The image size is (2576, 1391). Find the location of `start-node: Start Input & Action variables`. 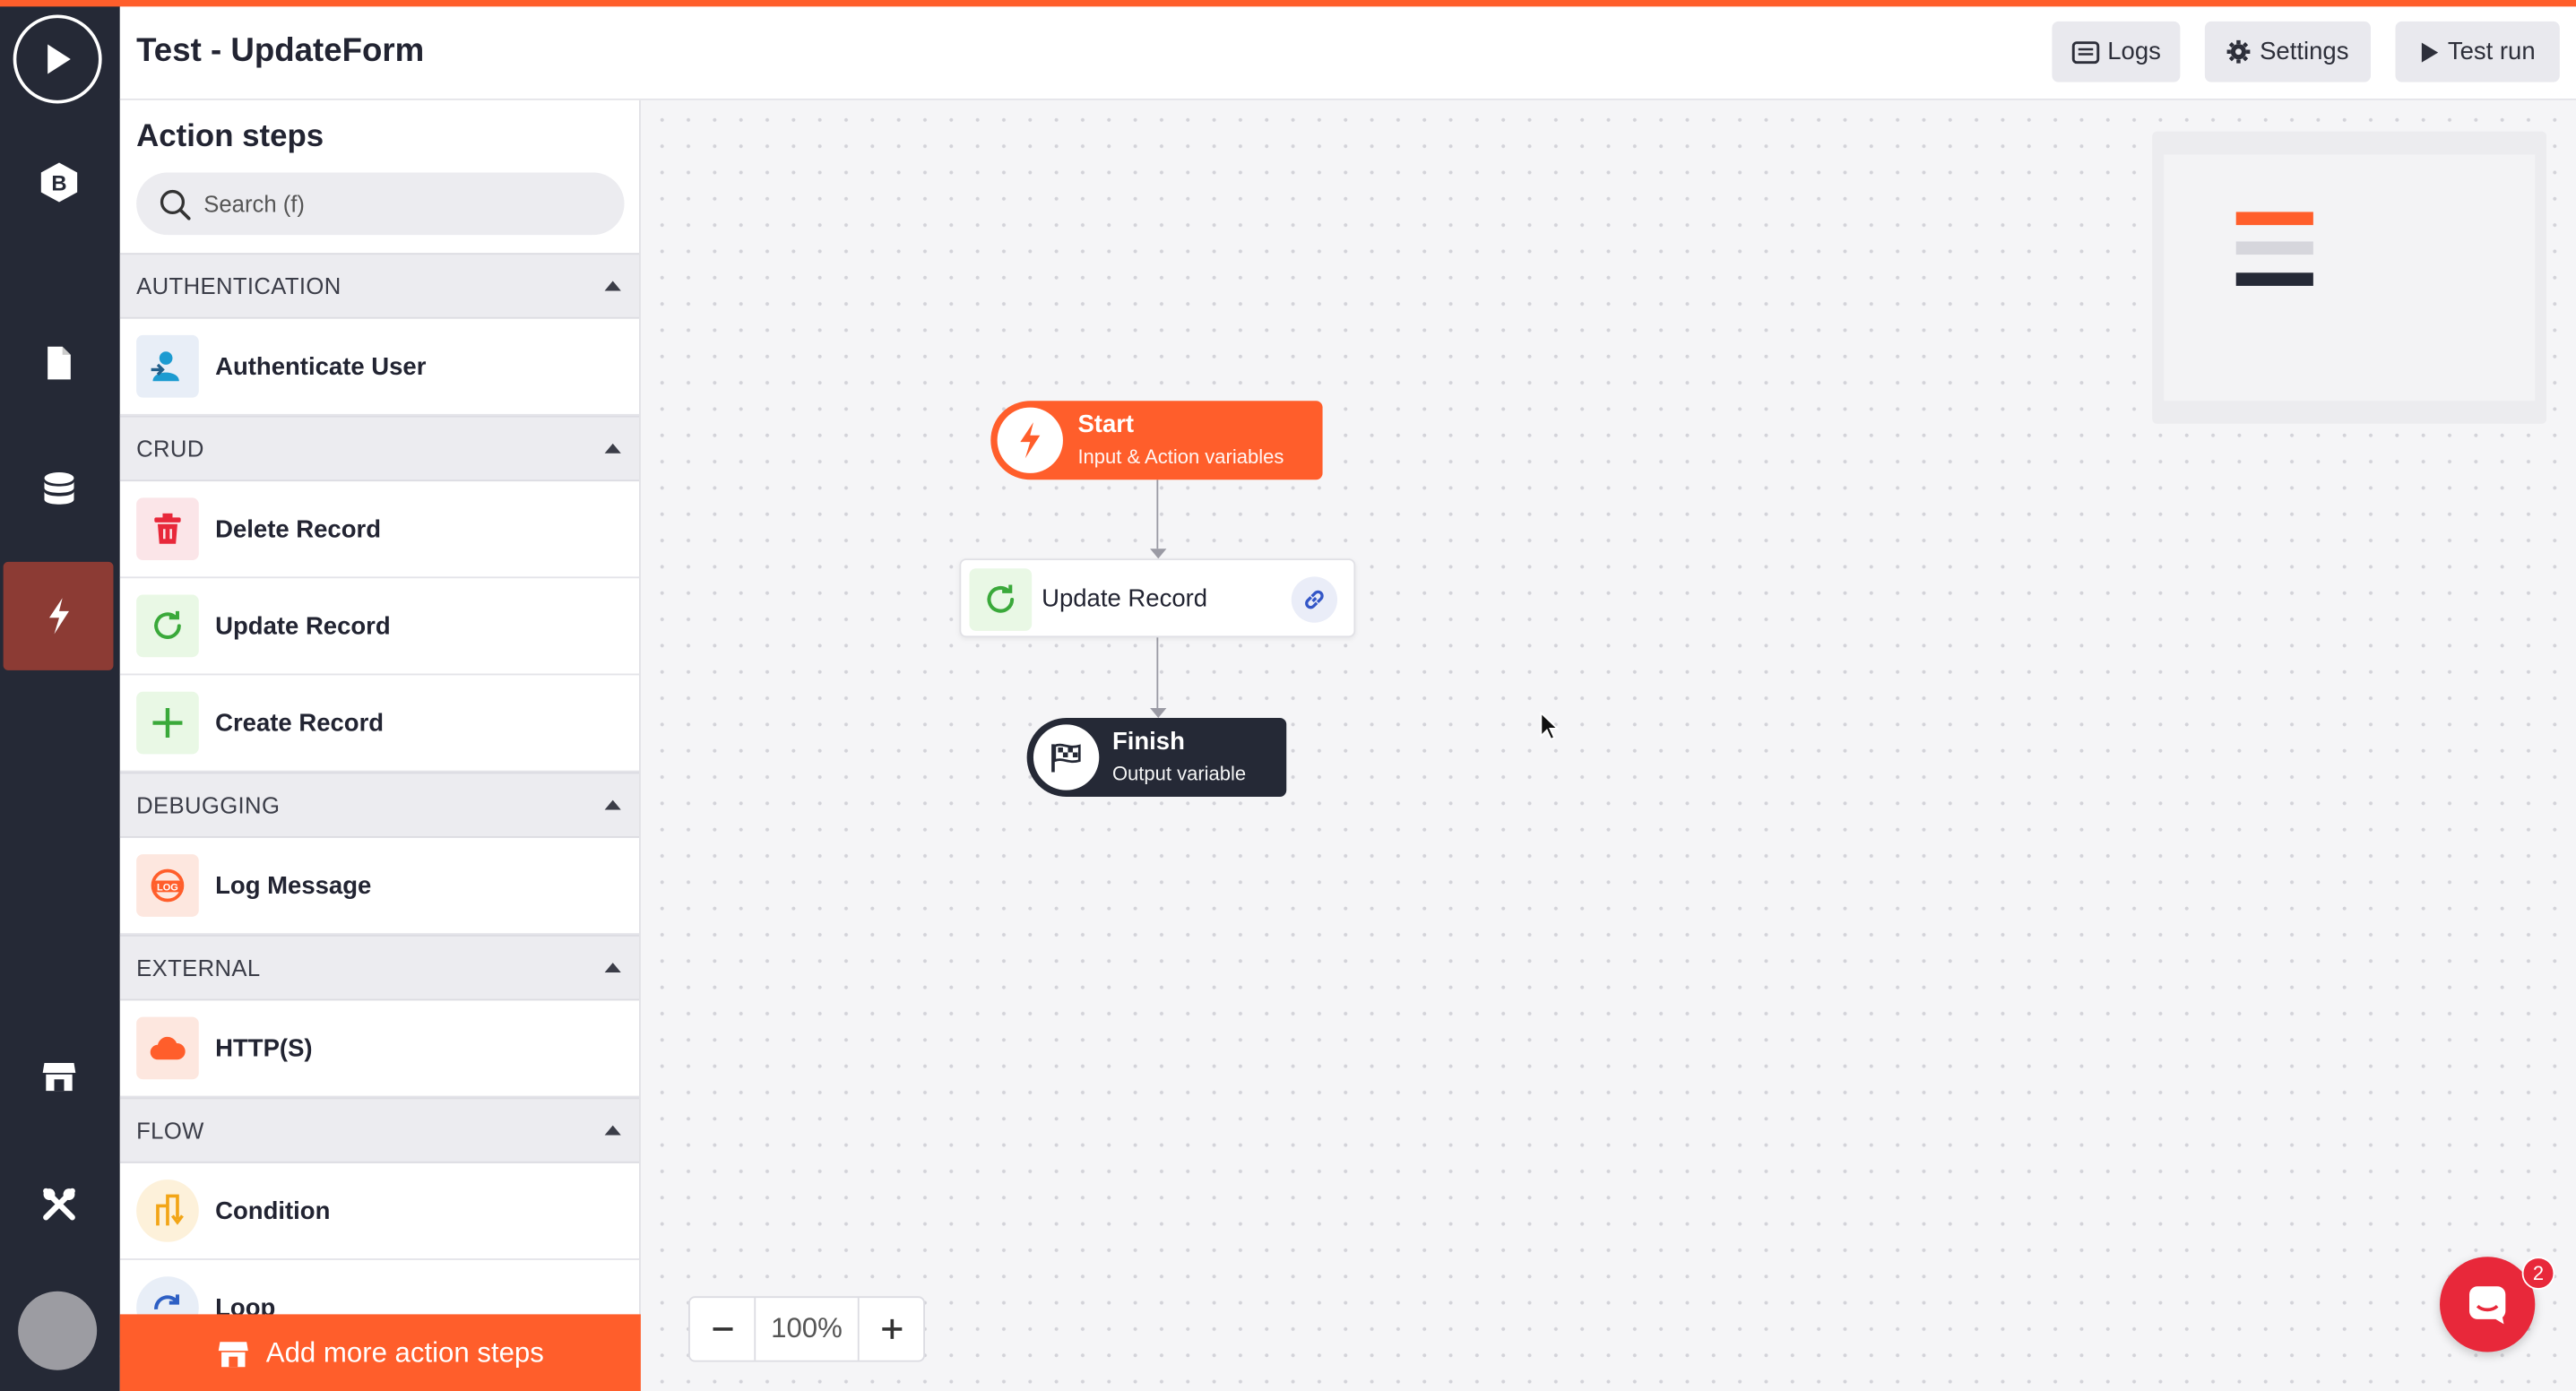

start-node: Start Input & Action variables is located at coordinates (1156, 440).